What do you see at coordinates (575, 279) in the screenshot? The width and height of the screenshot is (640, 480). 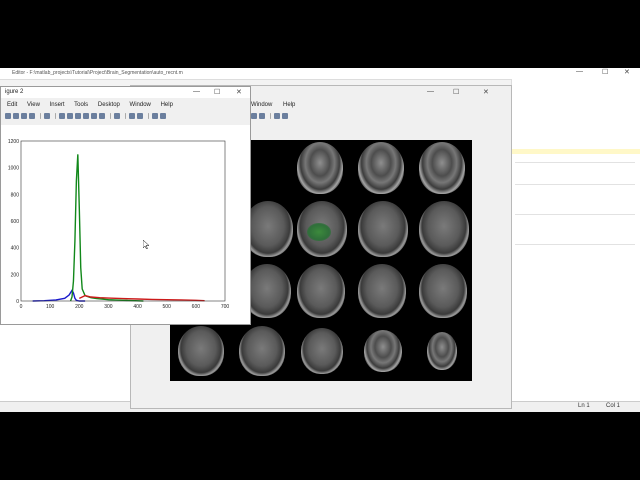 I see `editor-code-area` at bounding box center [575, 279].